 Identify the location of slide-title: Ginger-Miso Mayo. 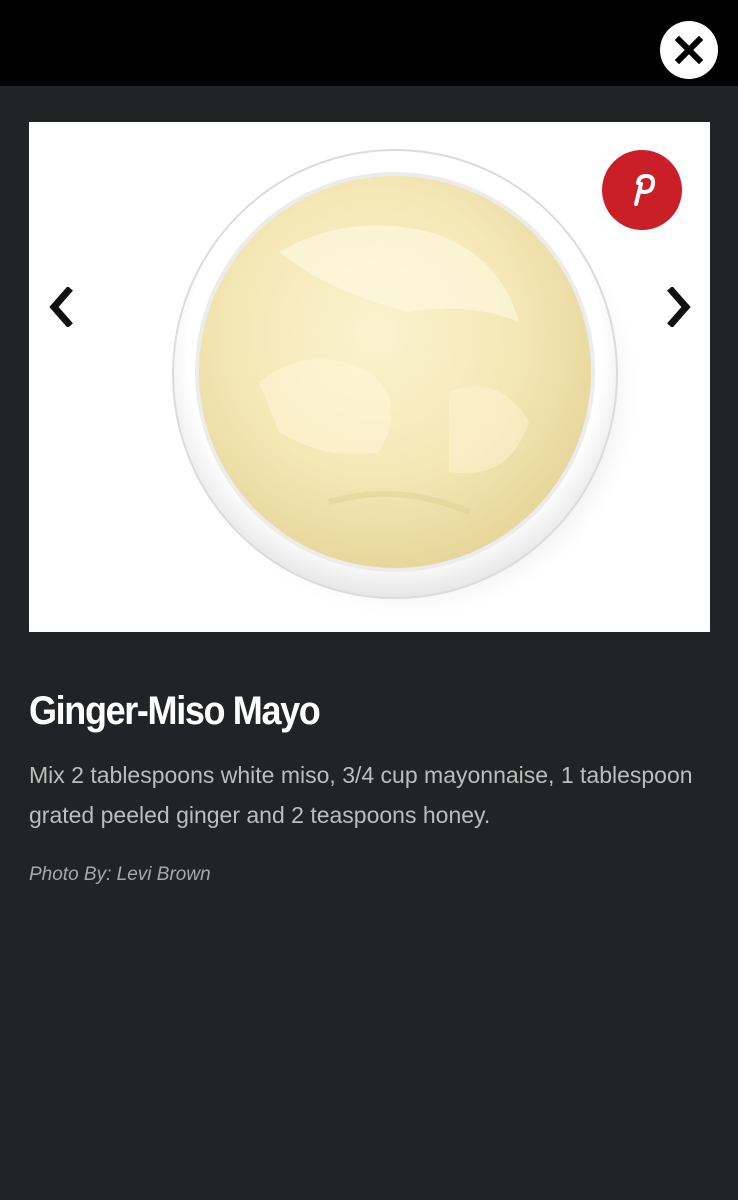
(175, 711).